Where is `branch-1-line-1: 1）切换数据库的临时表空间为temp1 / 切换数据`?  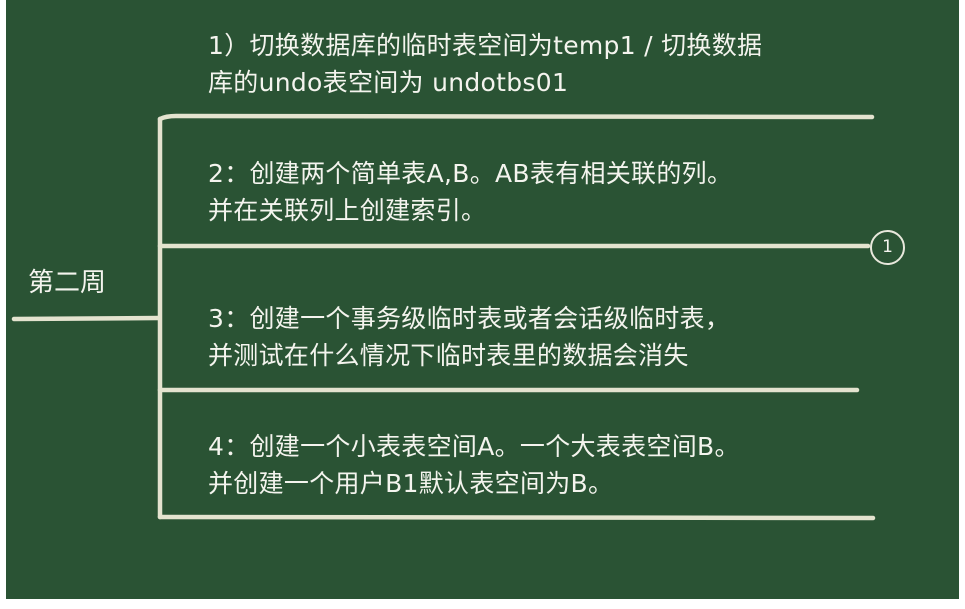
branch-1-line-1: 1）切换数据库的临时表空间为temp1 / 切换数据 is located at coordinates (485, 45).